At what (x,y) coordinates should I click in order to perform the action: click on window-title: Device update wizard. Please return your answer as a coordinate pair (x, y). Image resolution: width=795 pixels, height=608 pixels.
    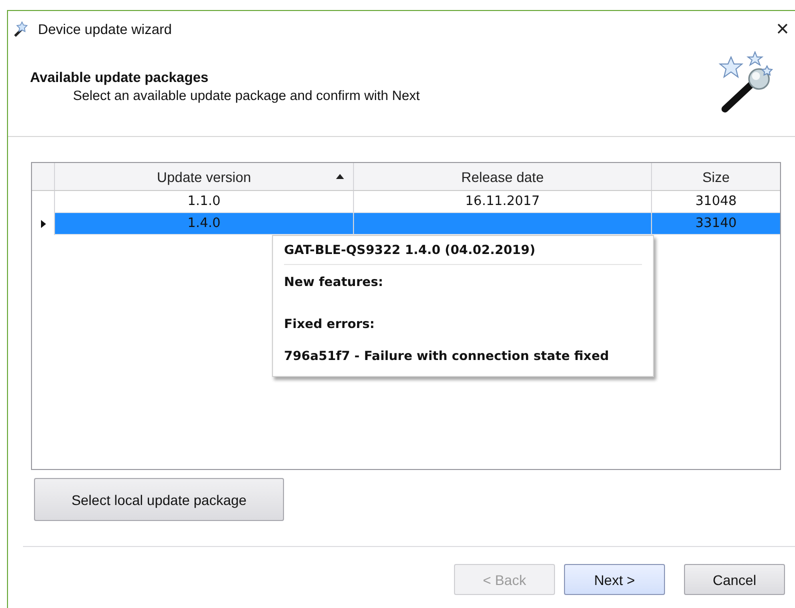
    Looking at the image, I should click on (105, 28).